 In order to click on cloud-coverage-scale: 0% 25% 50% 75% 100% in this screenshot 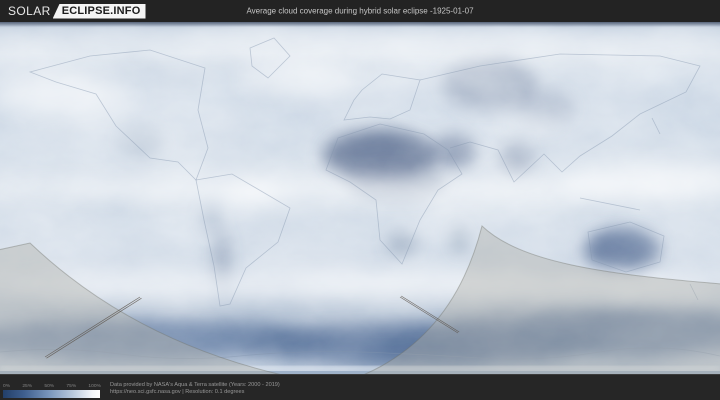, I will do `click(52, 388)`.